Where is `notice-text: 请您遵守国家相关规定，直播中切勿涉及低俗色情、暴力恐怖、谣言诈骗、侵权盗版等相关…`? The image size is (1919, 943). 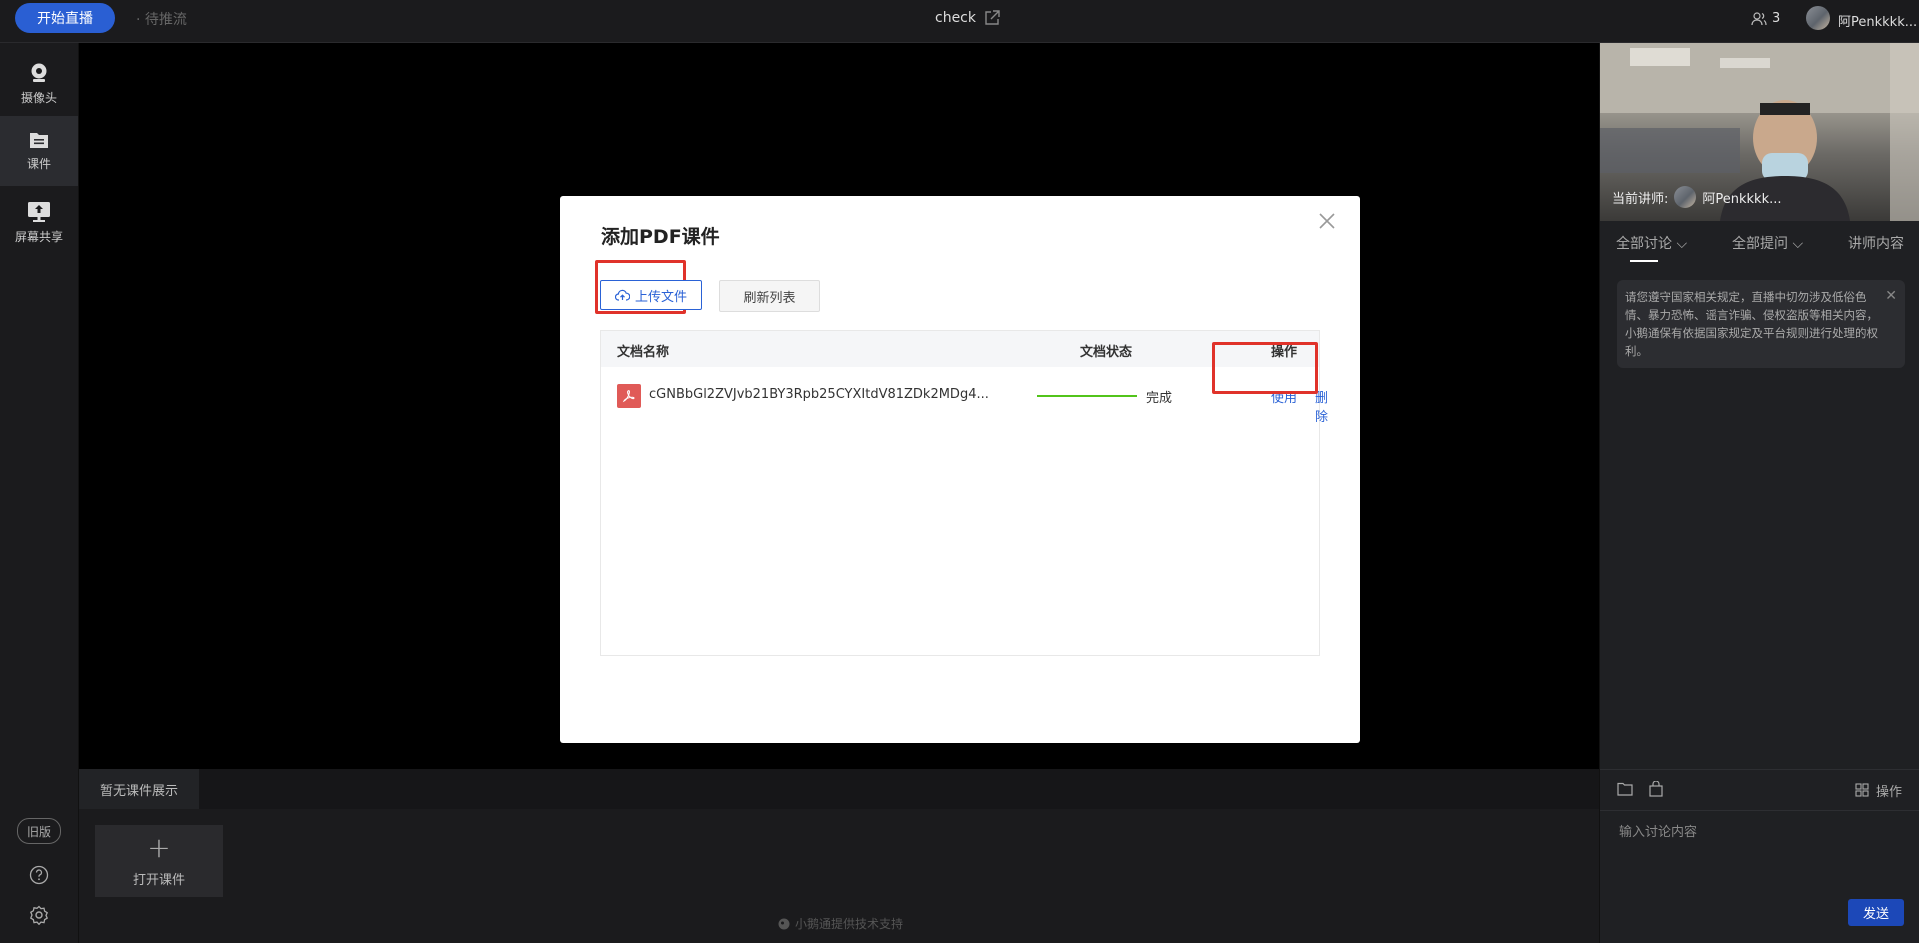
notice-text: 请您遵守国家相关规定，直播中切勿涉及低俗色情、暴力恐怖、谣言诈骗、侵权盗版等相关… is located at coordinates (1751, 324).